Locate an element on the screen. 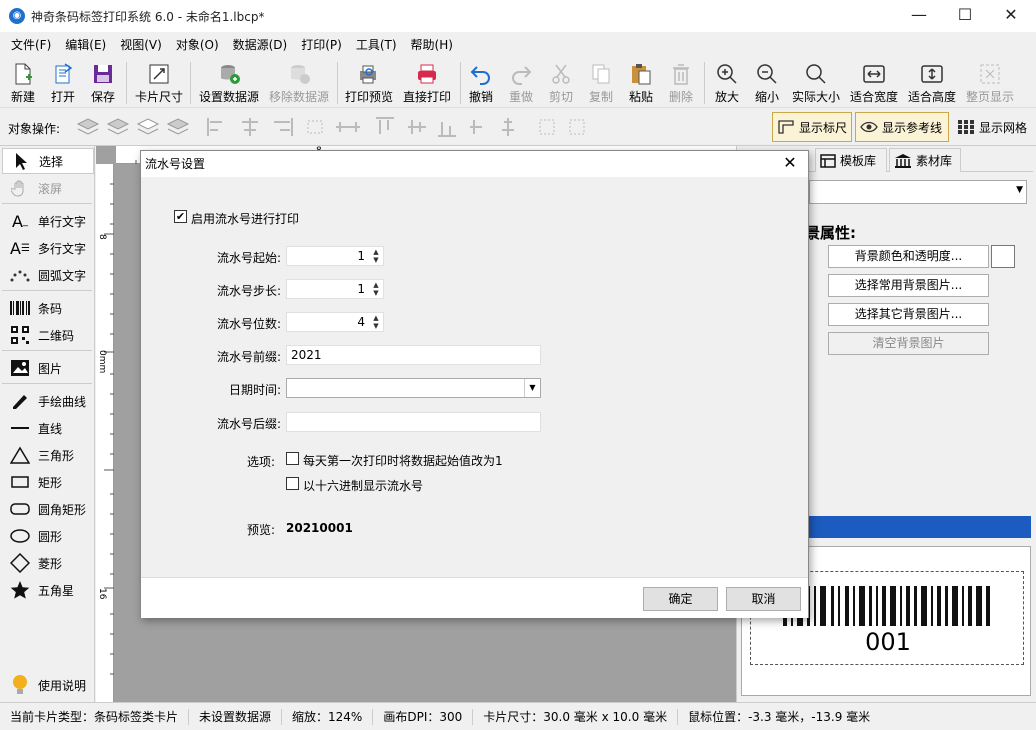  print-preview-button: 打印预览 is located at coordinates (369, 83).